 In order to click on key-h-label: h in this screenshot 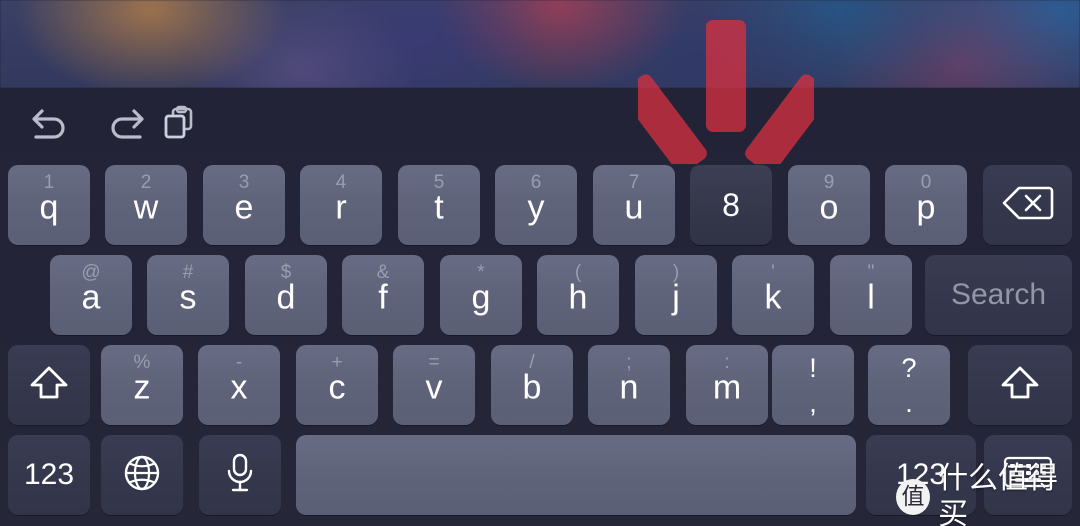, I will do `click(578, 297)`.